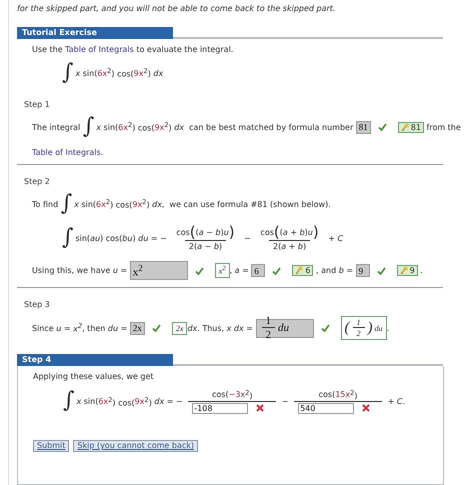 This screenshot has height=485, width=474. I want to click on answer-field: 6, so click(258, 270).